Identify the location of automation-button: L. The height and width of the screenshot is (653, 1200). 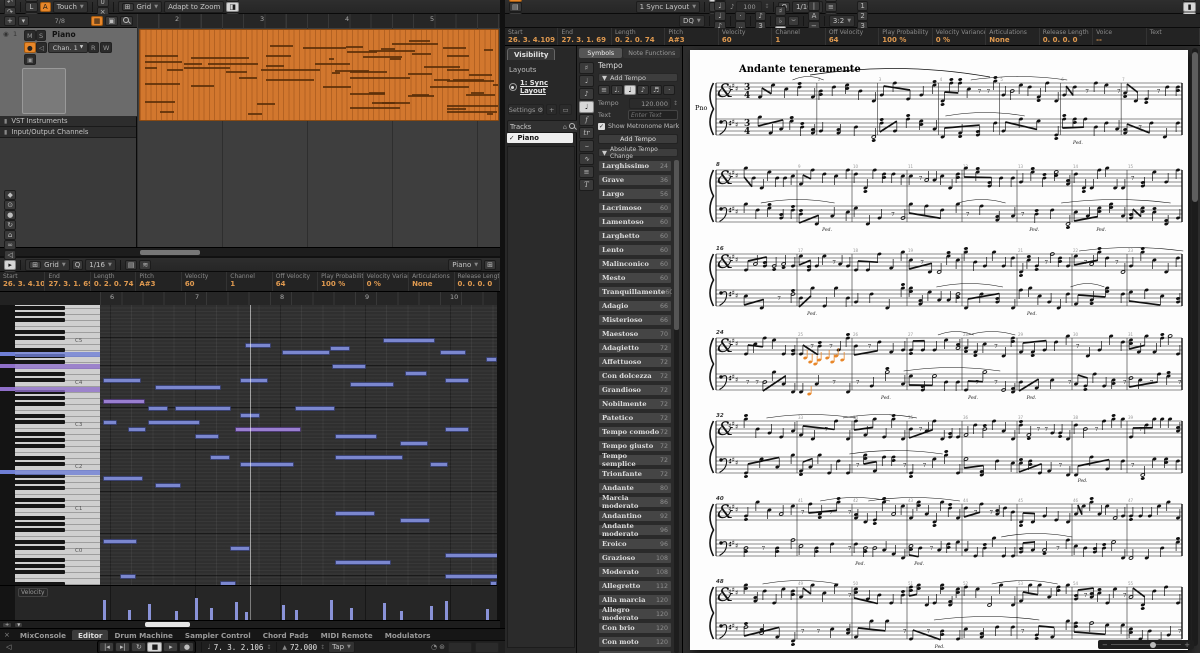
(31, 6).